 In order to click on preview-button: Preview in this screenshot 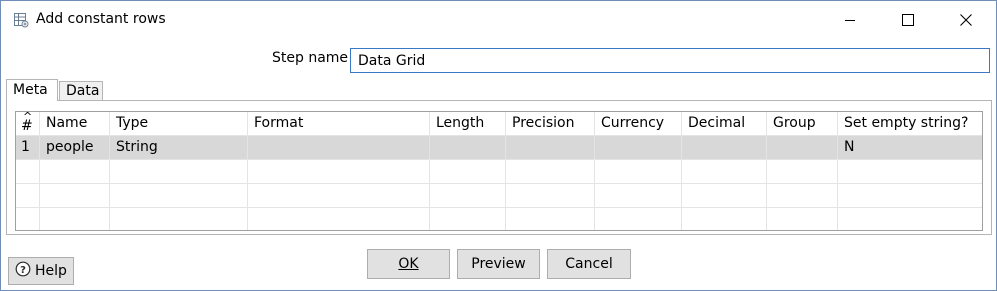, I will do `click(498, 264)`.